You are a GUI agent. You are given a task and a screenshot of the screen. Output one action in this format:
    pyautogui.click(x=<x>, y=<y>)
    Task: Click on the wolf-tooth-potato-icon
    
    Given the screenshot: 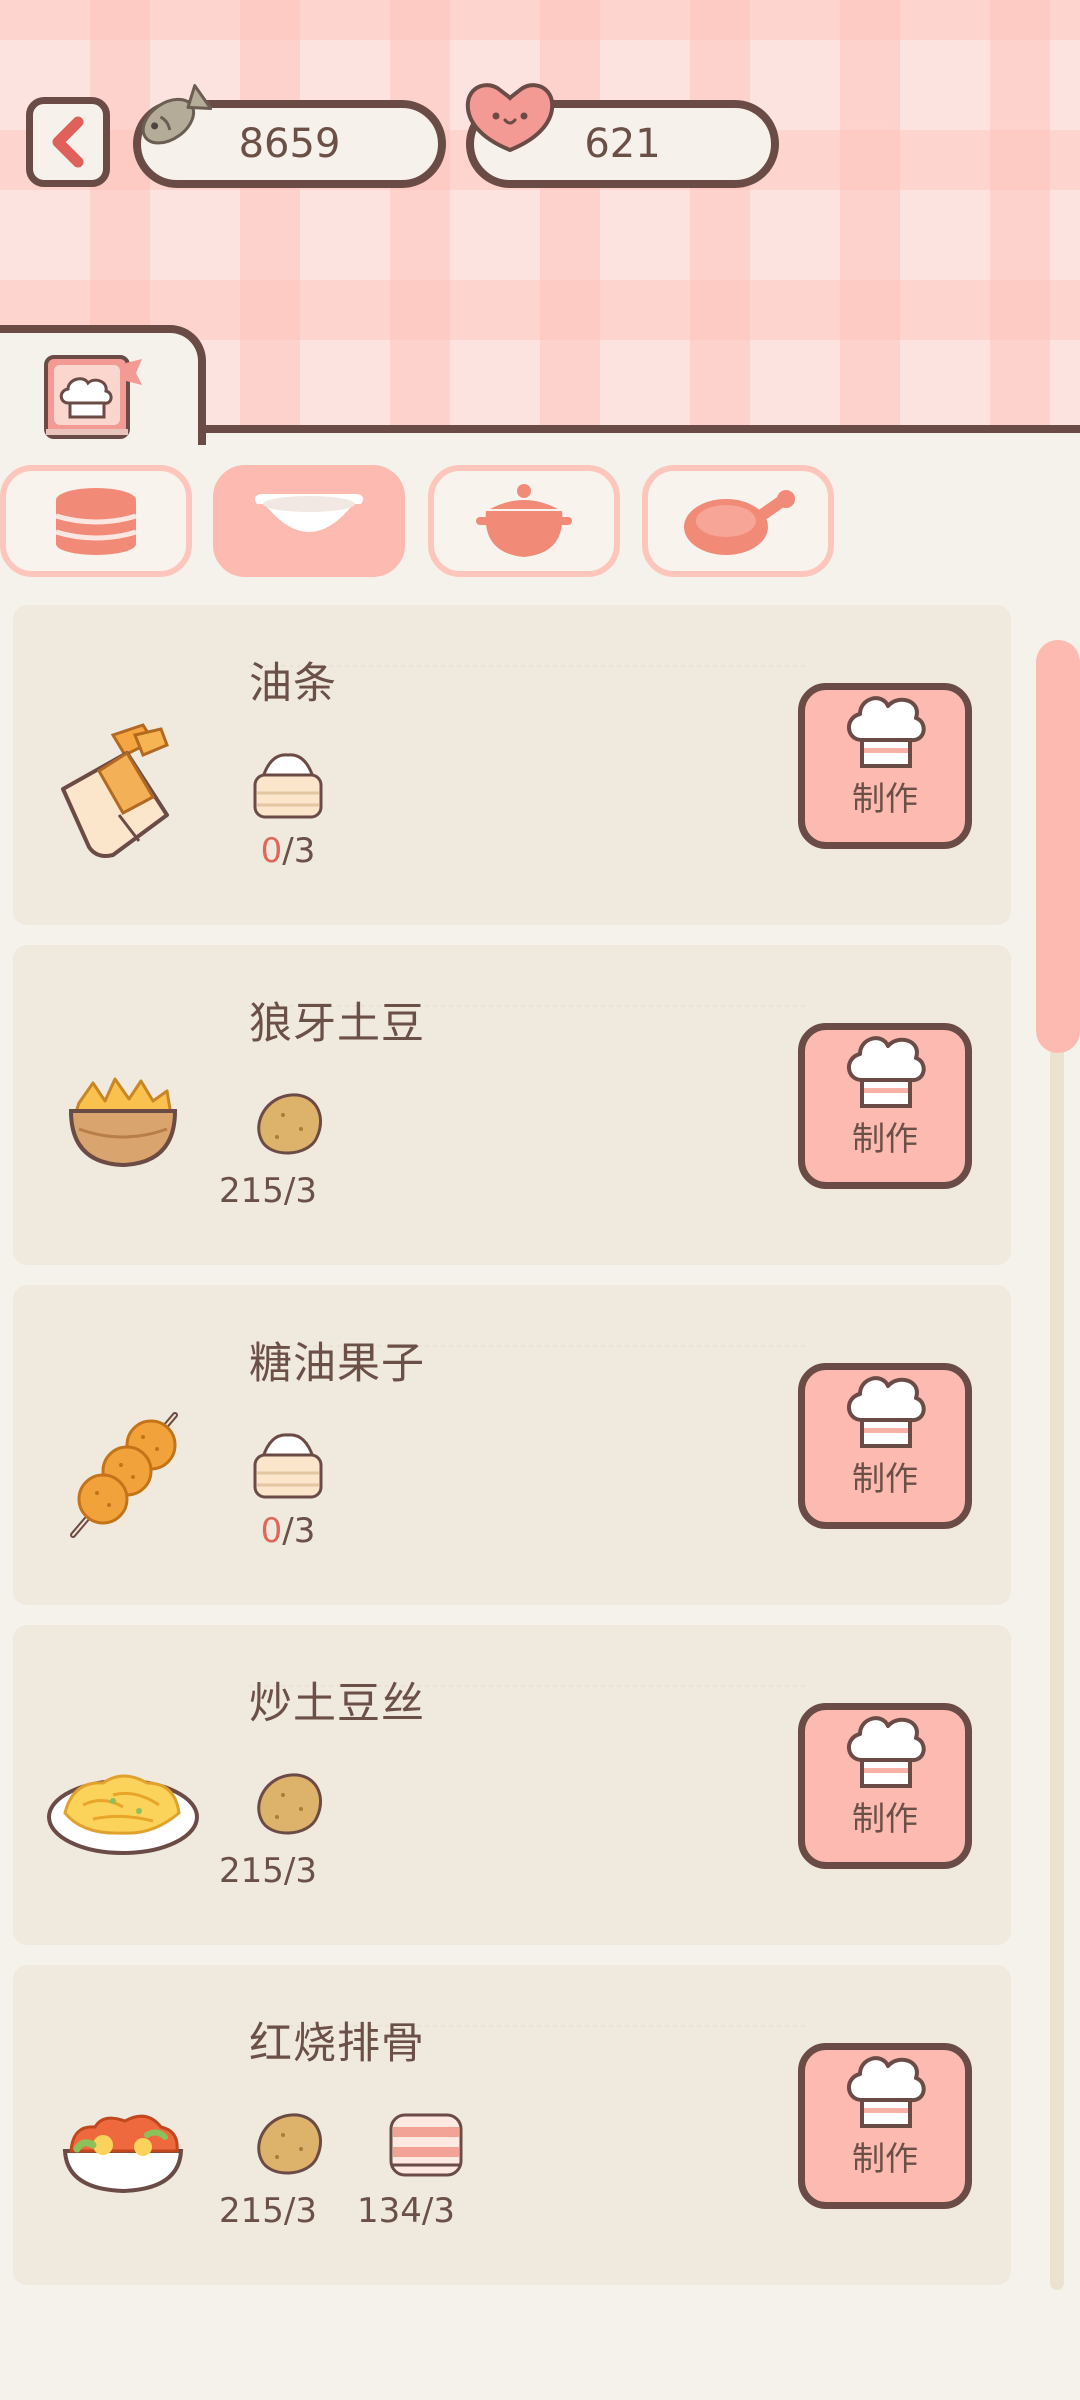 What is the action you would take?
    pyautogui.click(x=123, y=1122)
    